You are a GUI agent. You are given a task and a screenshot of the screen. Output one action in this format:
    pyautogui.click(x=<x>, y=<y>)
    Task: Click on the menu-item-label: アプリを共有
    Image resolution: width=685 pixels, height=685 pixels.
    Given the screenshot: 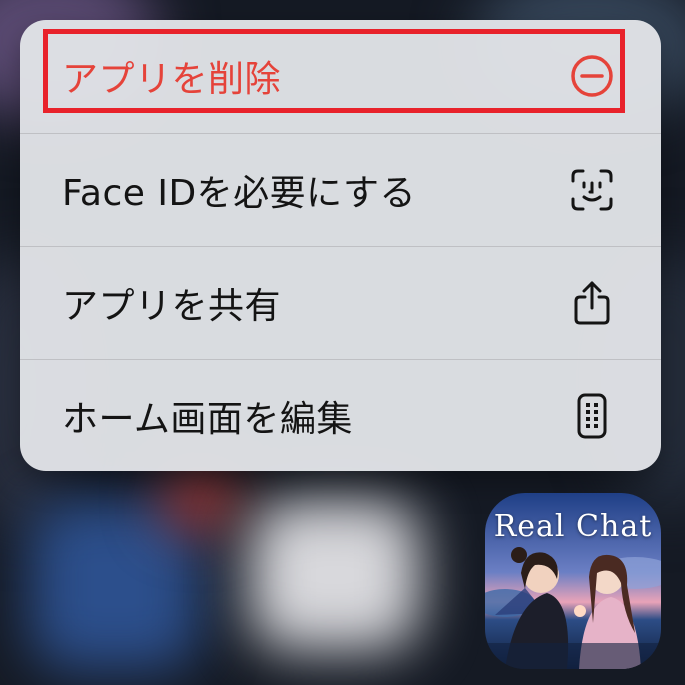 What is the action you would take?
    pyautogui.click(x=172, y=306)
    